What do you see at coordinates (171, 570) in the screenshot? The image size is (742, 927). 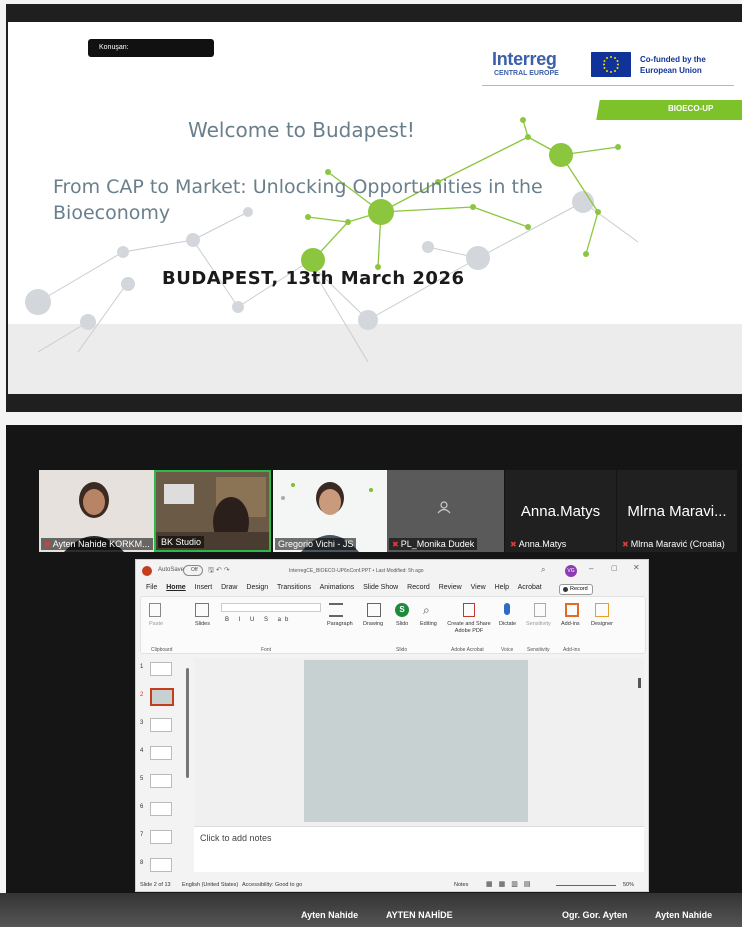 I see `autosave-label: AutoSave` at bounding box center [171, 570].